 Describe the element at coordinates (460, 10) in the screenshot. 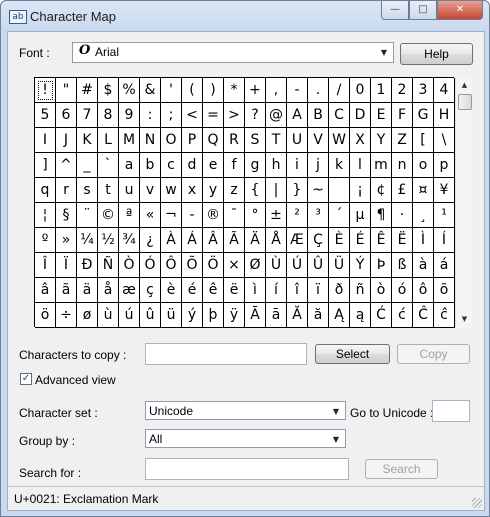

I see `close-button: ✕` at that location.